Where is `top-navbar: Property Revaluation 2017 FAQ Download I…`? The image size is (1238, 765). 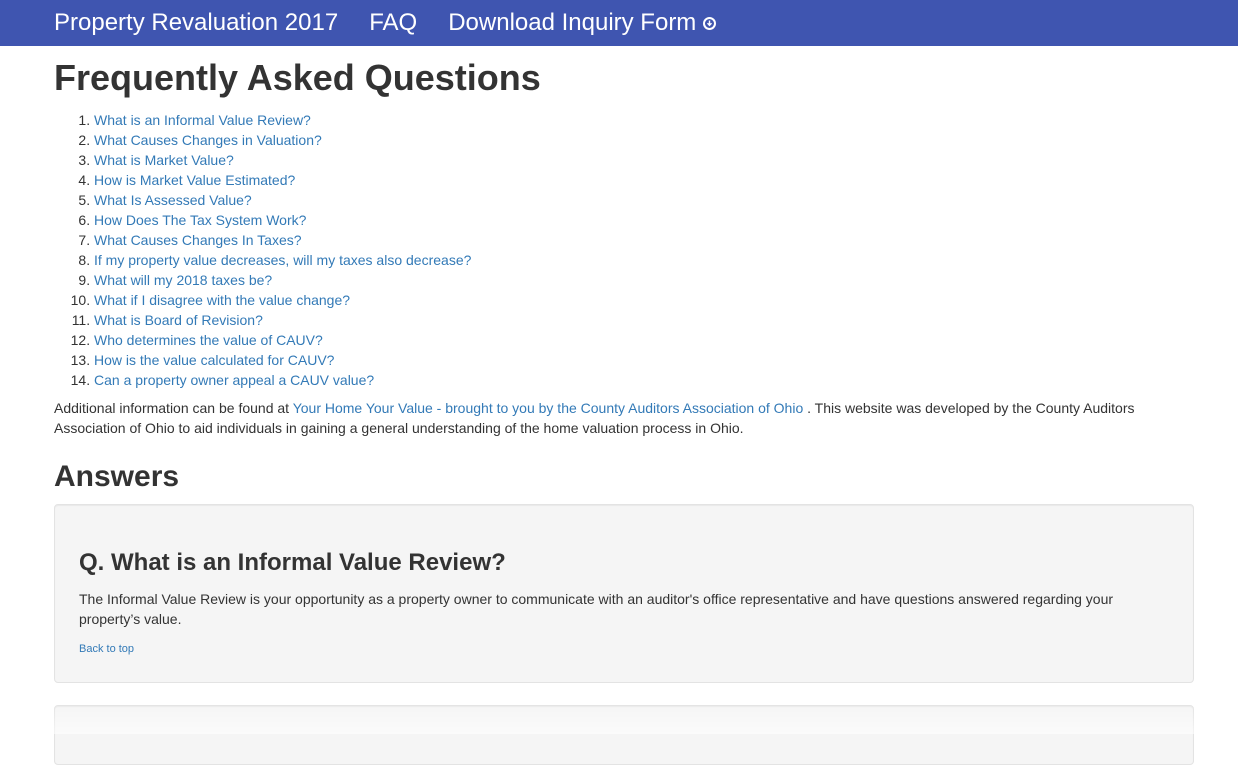 top-navbar: Property Revaluation 2017 FAQ Download I… is located at coordinates (619, 23).